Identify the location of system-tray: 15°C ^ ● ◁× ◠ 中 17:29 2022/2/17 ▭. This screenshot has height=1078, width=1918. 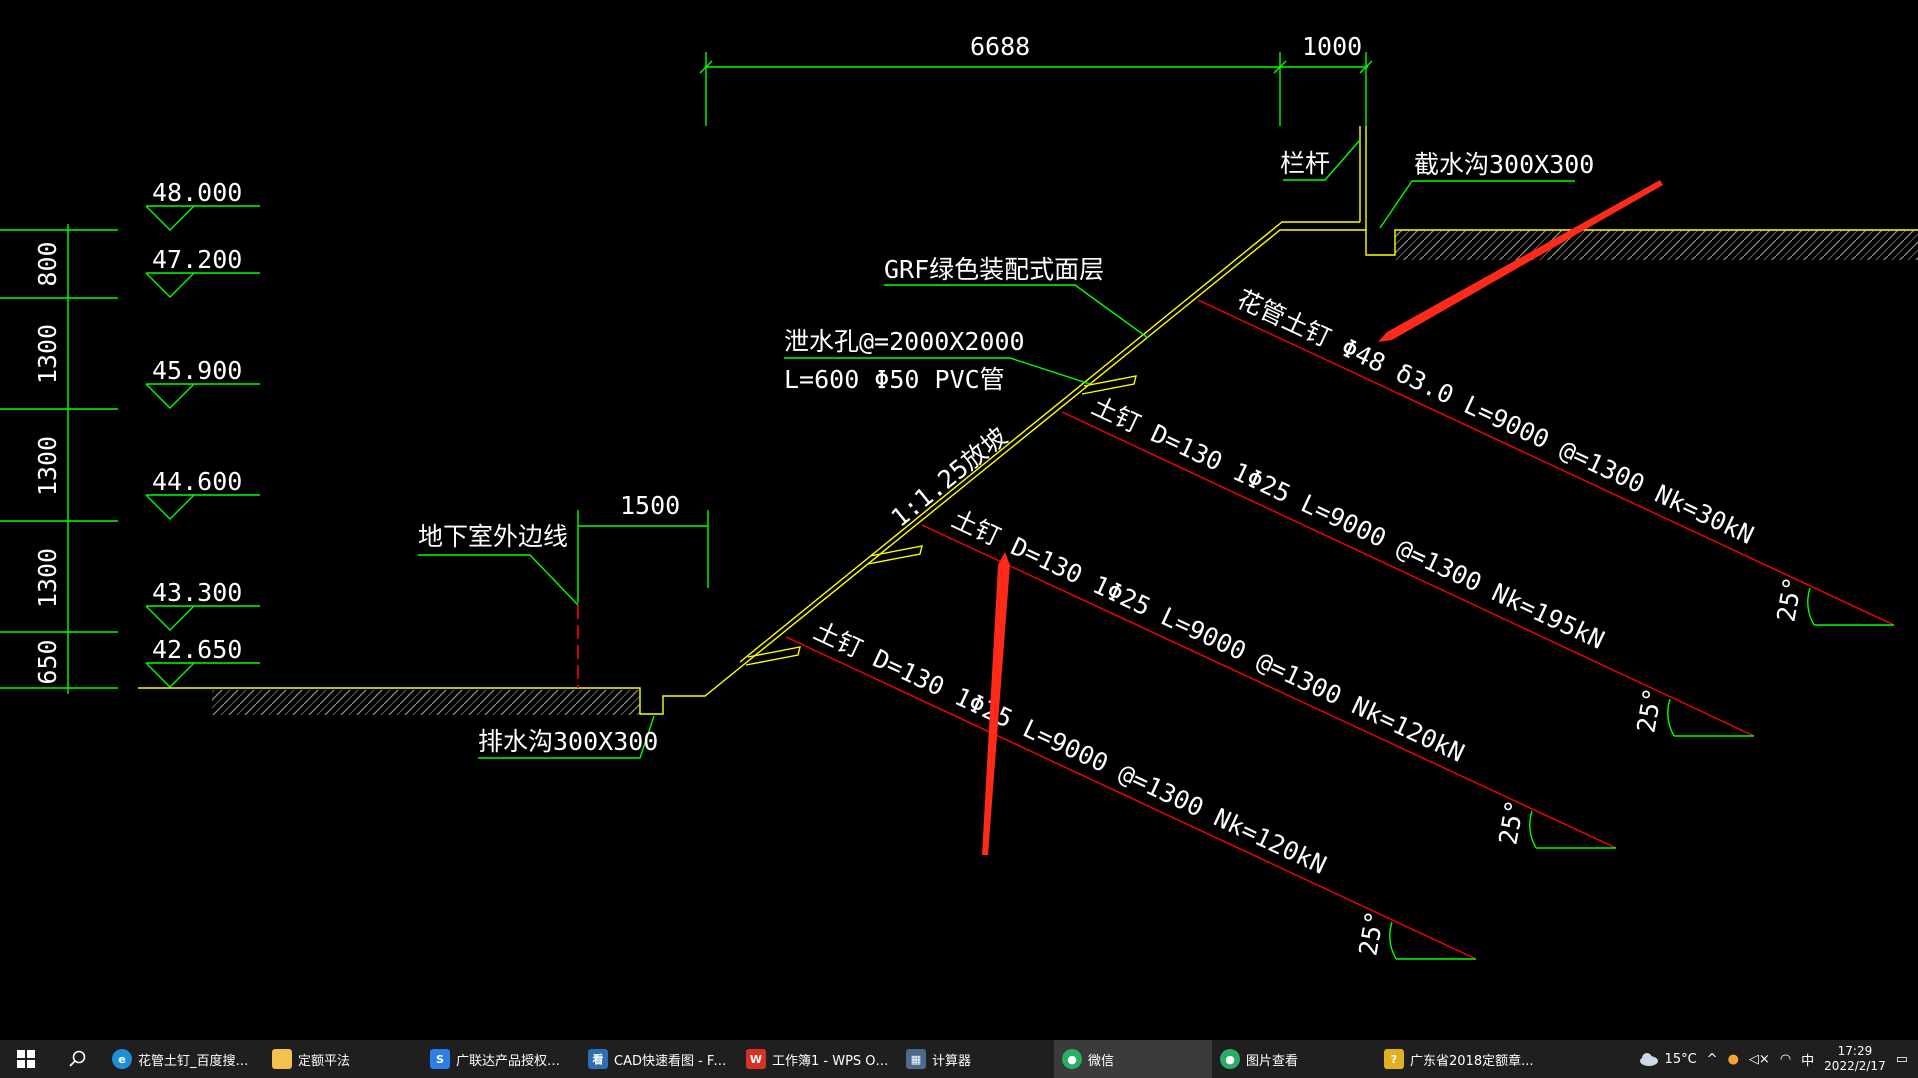
(1778, 1059).